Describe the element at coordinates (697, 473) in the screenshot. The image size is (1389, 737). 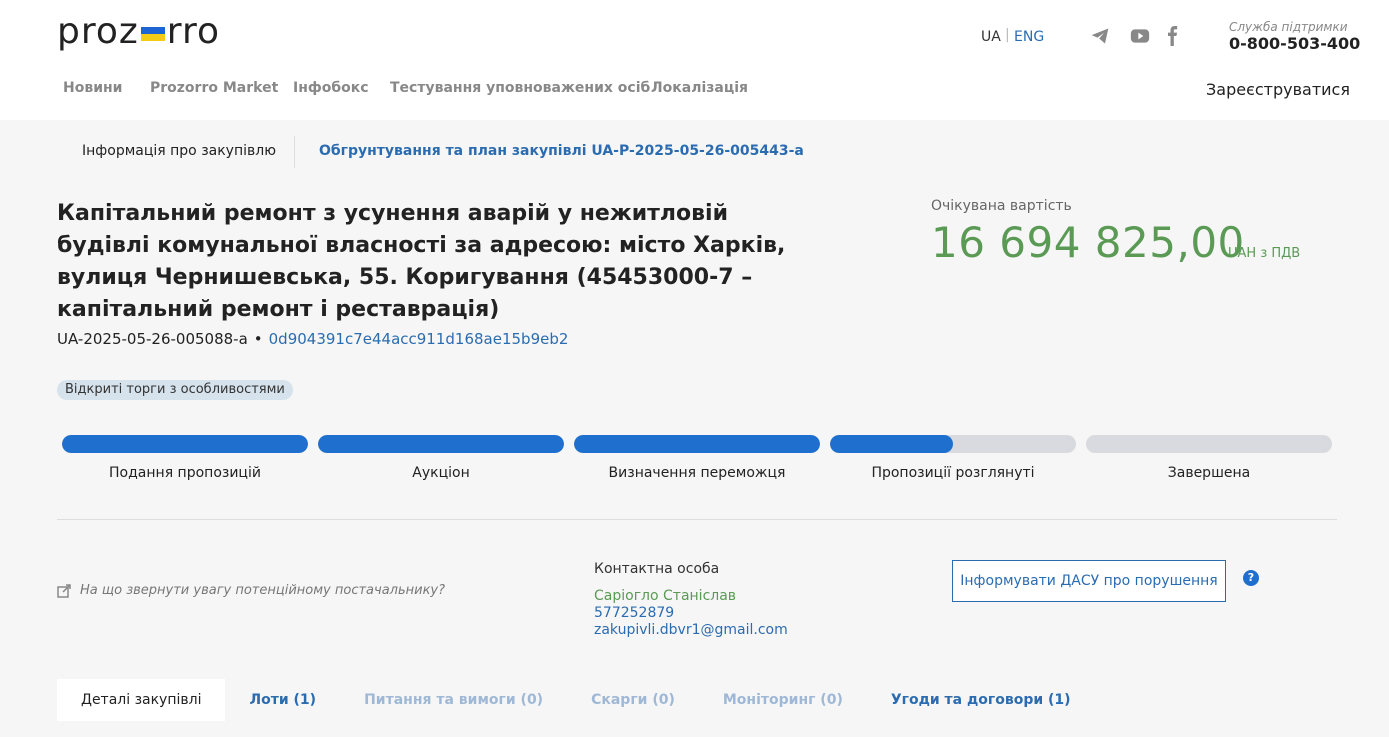
I see `stage-label: Визначення переможця` at that location.